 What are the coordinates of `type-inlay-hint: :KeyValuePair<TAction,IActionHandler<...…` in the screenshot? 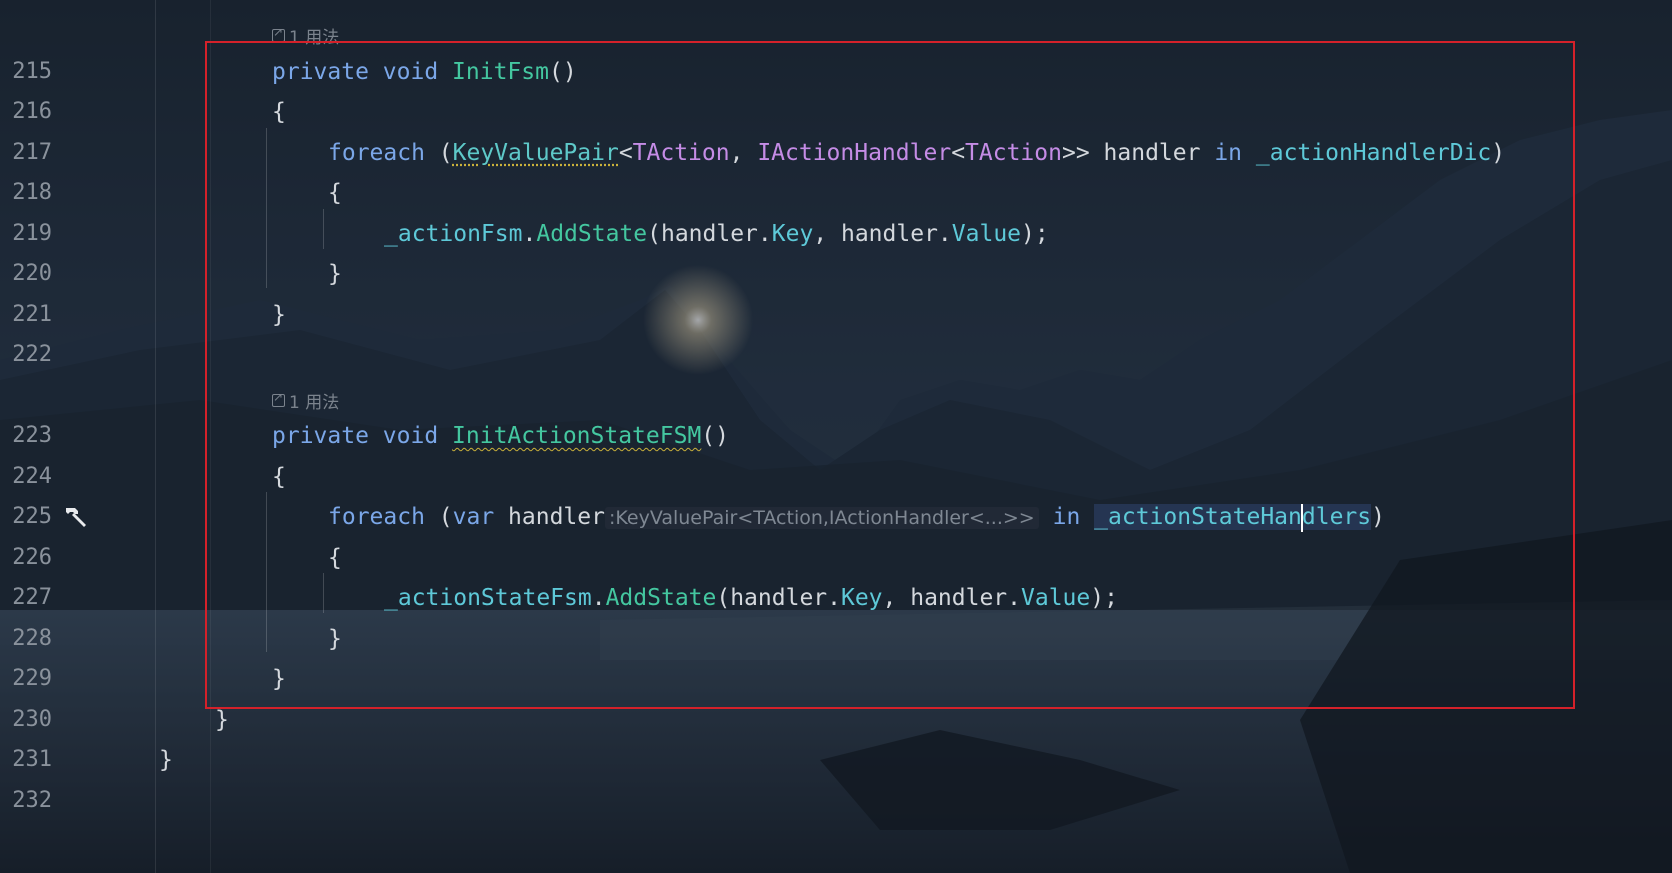 It's located at (821, 518).